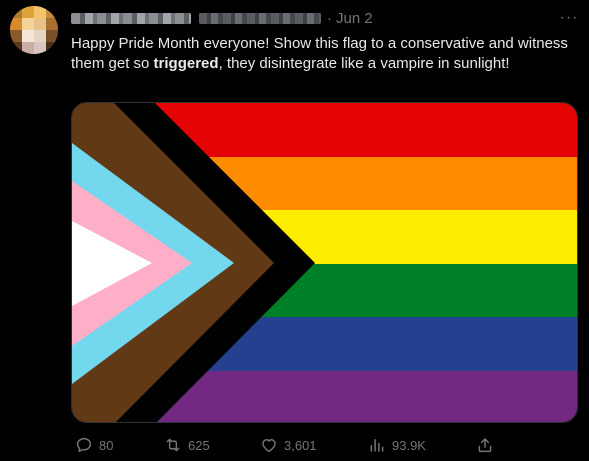 Image resolution: width=589 pixels, height=461 pixels. Describe the element at coordinates (569, 18) in the screenshot. I see `more-options-icon: ···` at that location.